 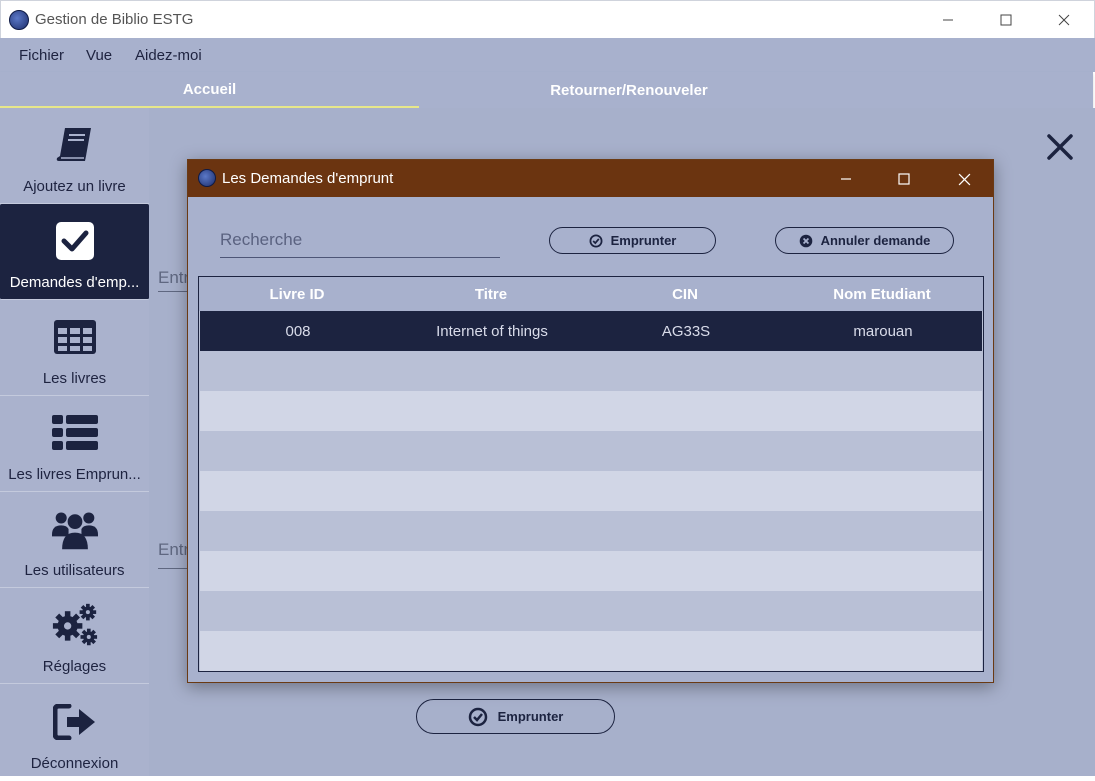 I want to click on cancel-circle-icon, so click(x=805, y=240).